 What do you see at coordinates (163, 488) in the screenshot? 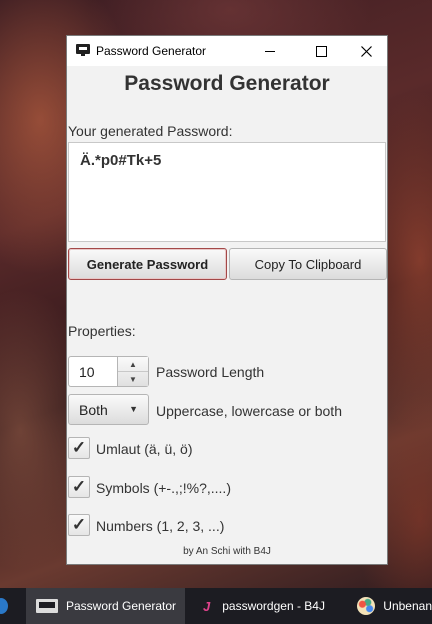
I see `symbols-label: Symbols (+-.,;!%?,....)` at bounding box center [163, 488].